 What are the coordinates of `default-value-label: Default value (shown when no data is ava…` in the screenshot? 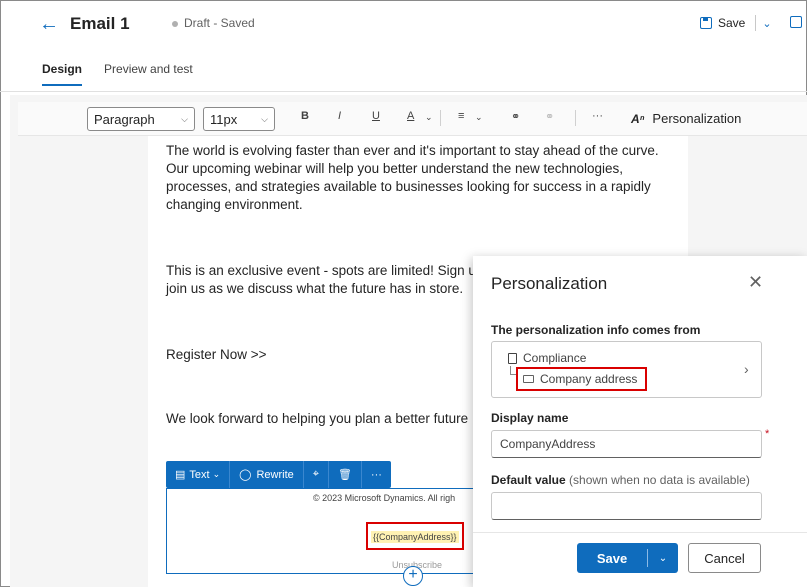 It's located at (620, 480).